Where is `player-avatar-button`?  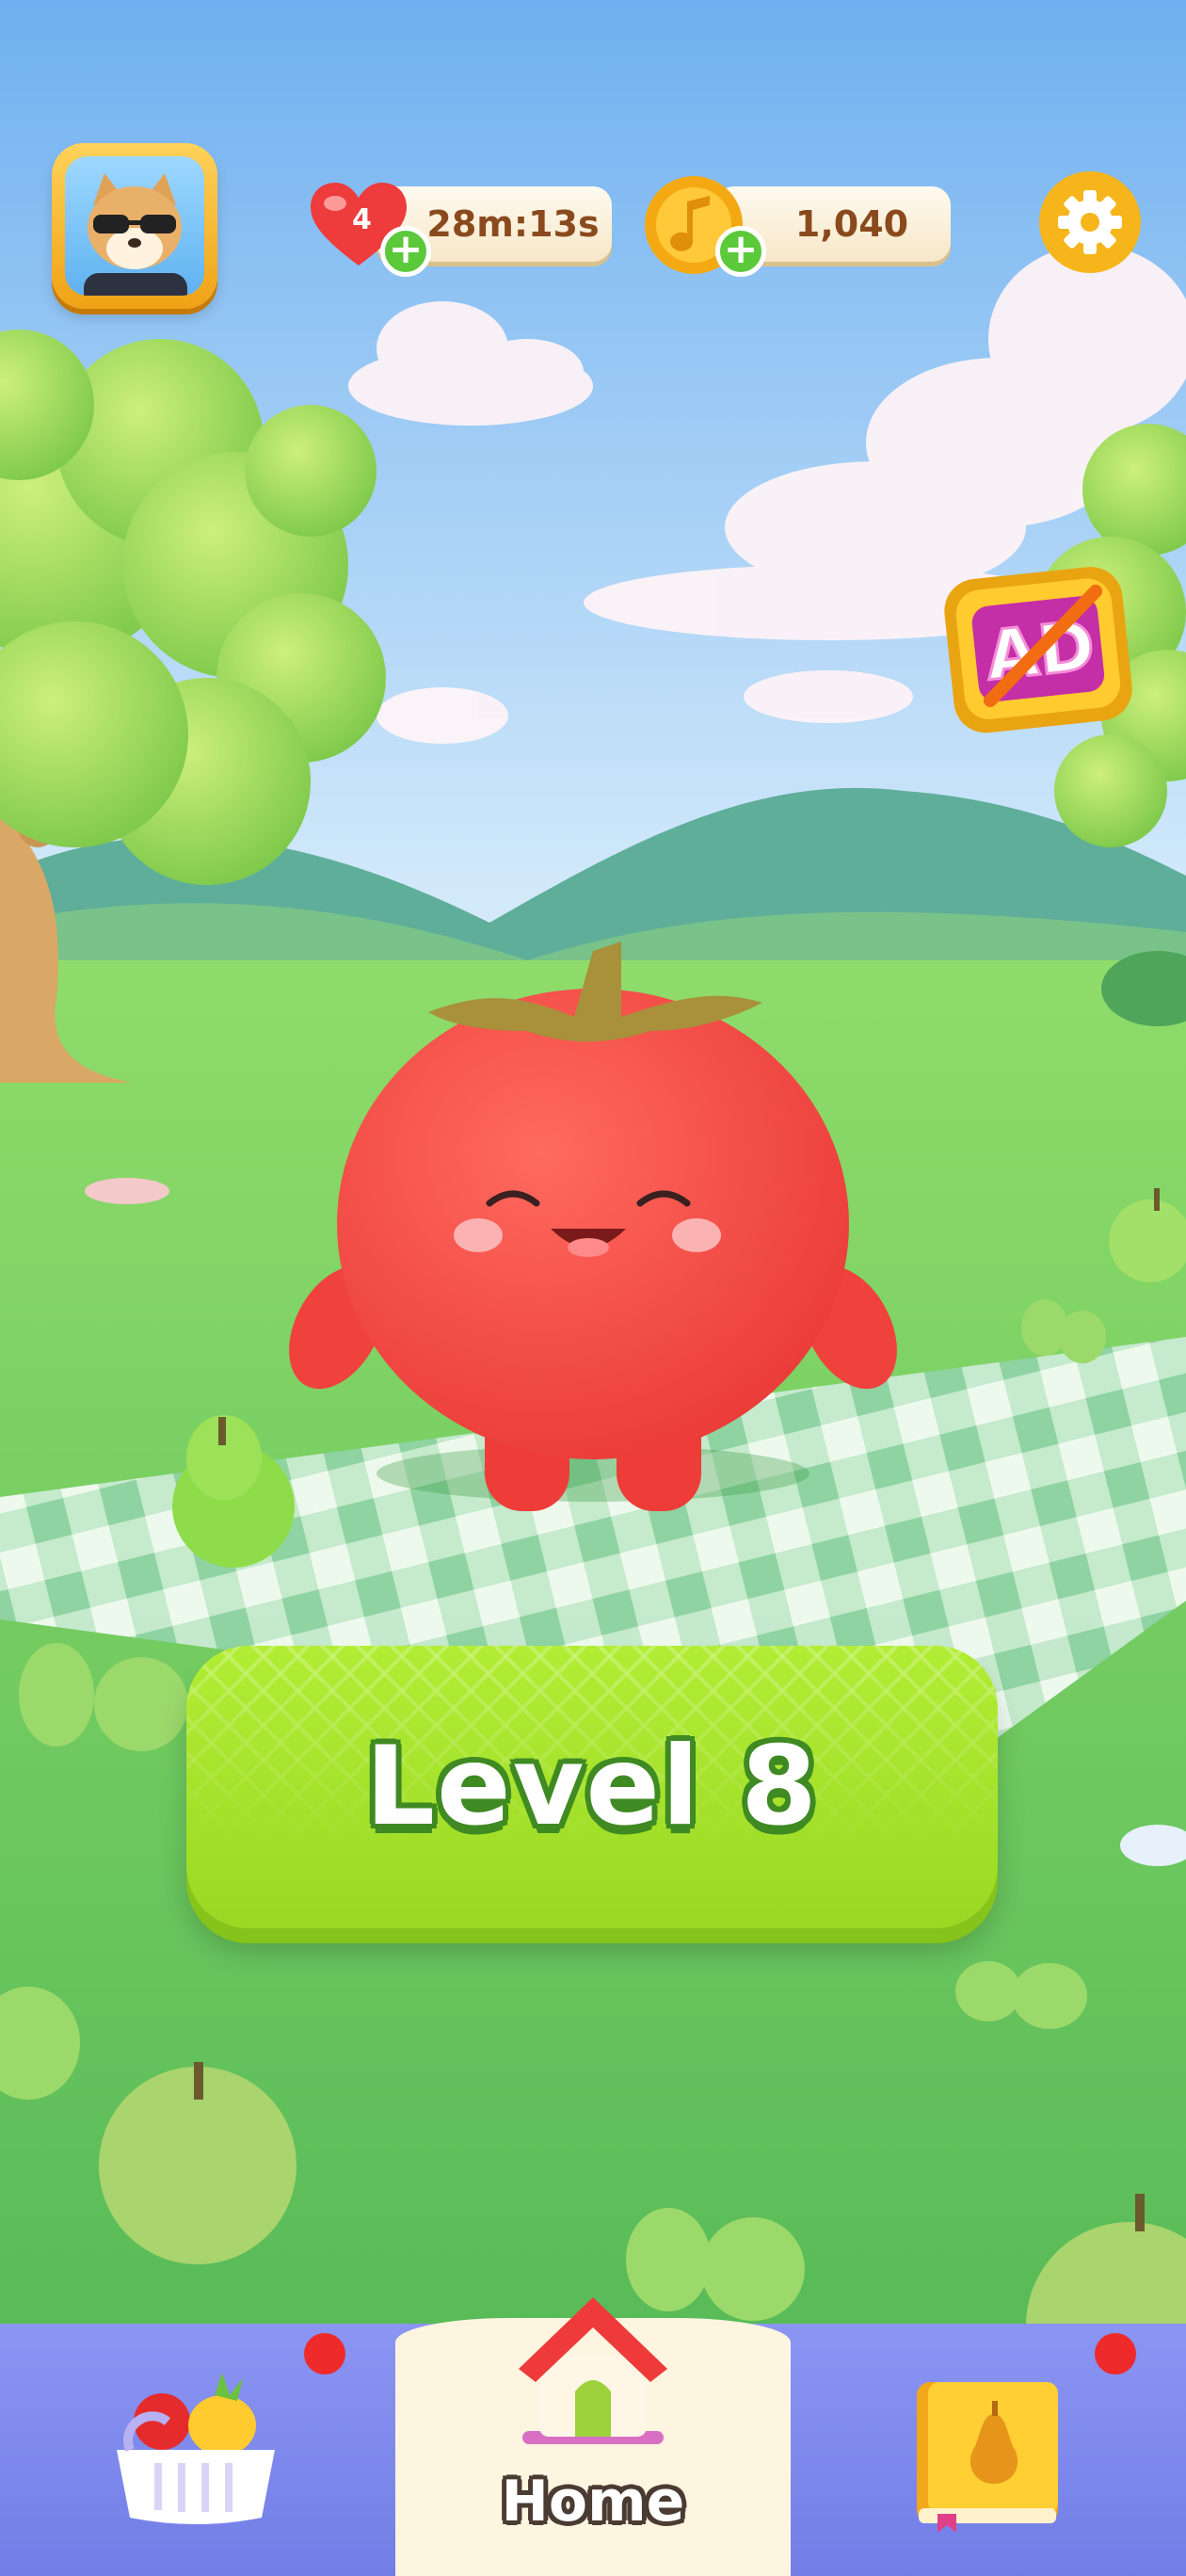
player-avatar-button is located at coordinates (134, 226).